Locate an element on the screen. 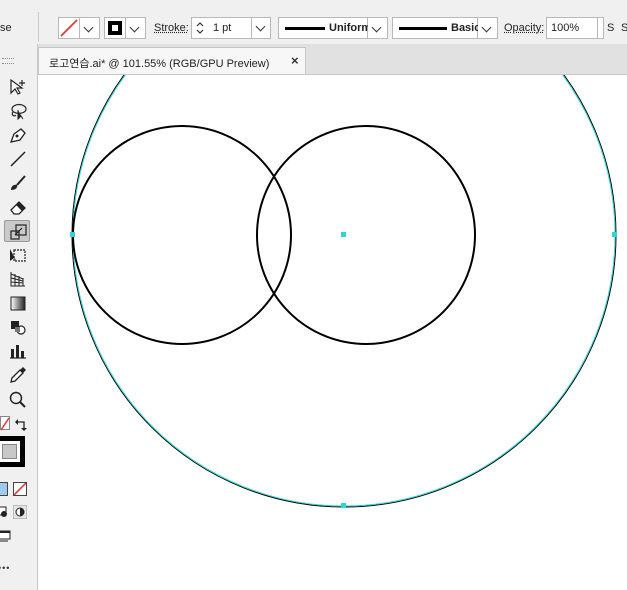 The image size is (627, 590). brush-dropdown is located at coordinates (488, 28).